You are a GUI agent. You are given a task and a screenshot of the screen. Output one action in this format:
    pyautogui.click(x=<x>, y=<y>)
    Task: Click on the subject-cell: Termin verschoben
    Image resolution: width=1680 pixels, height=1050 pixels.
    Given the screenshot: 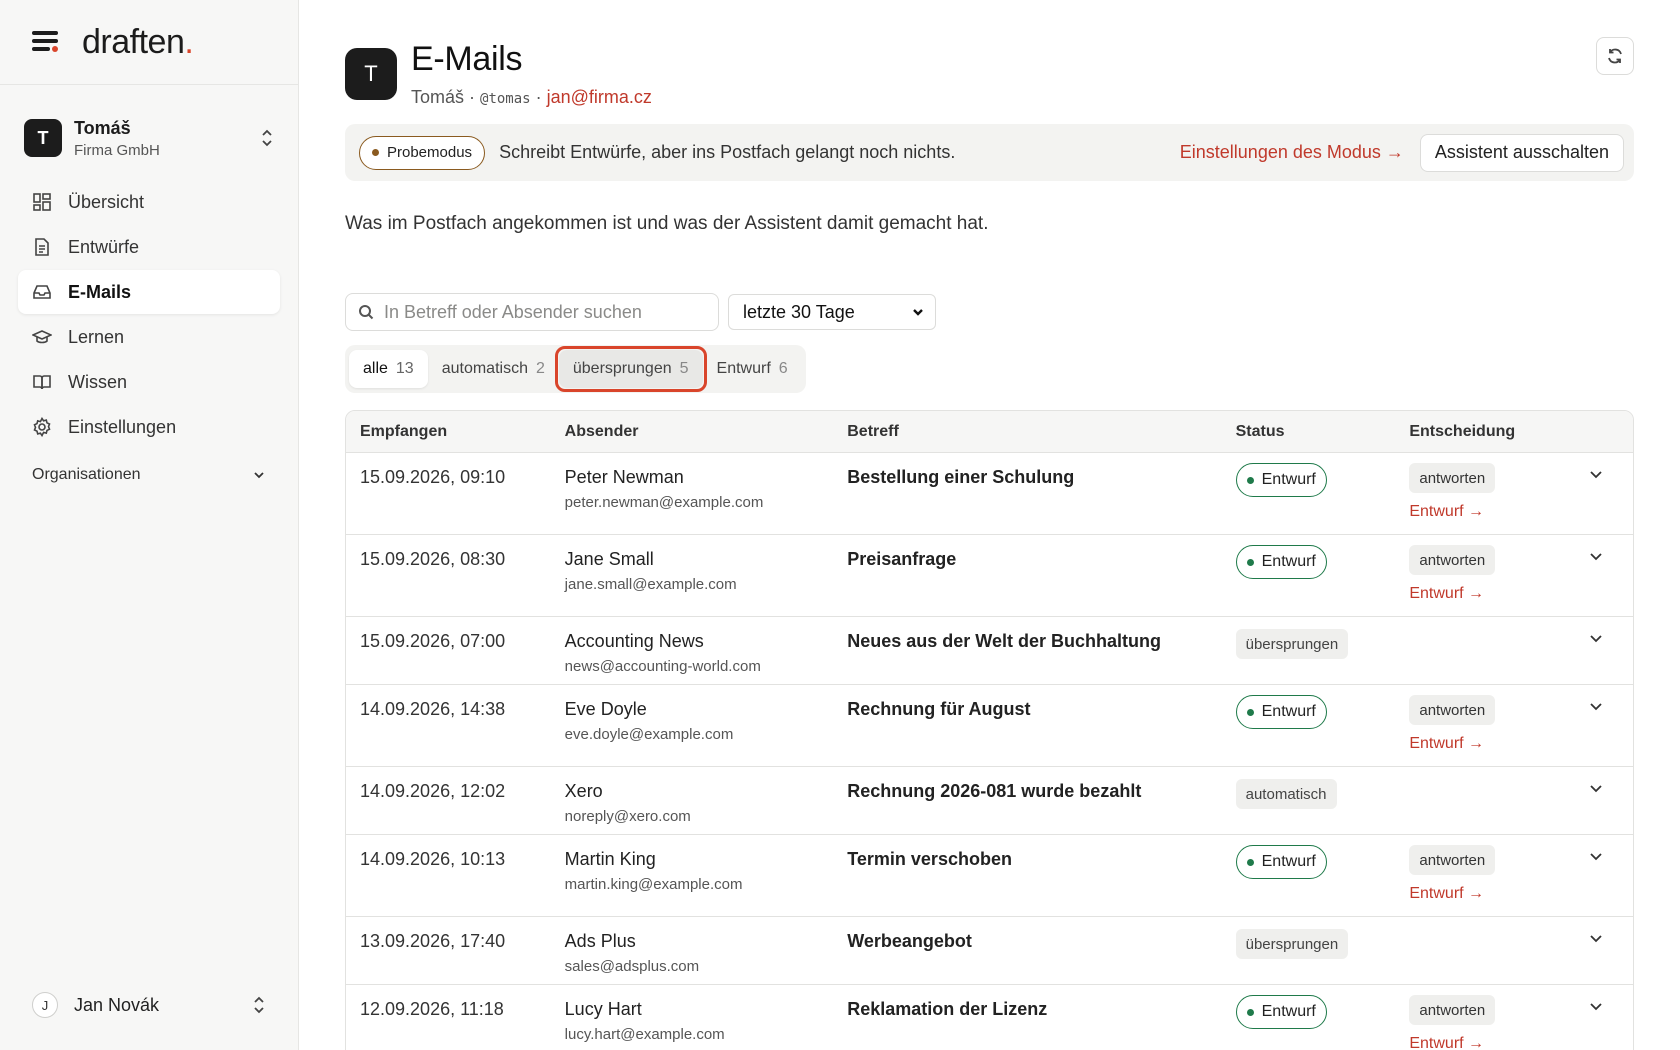 What is the action you would take?
    pyautogui.click(x=929, y=859)
    